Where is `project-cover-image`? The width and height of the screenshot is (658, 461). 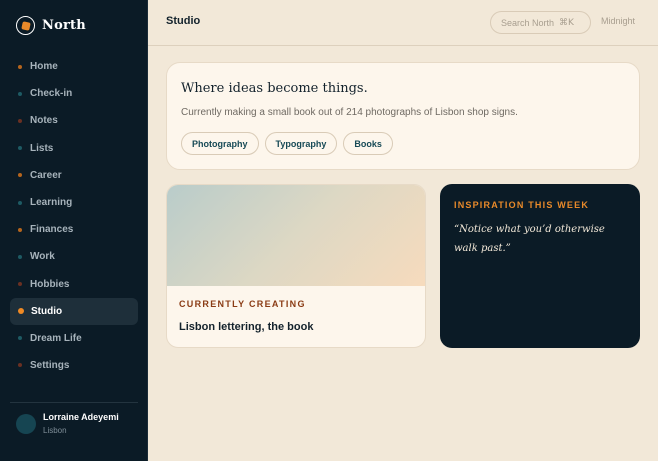 project-cover-image is located at coordinates (296, 235).